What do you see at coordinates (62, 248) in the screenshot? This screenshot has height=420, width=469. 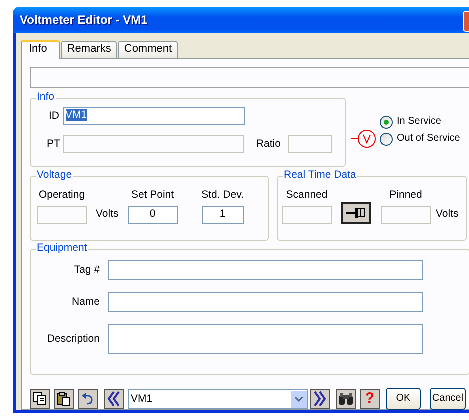 I see `group-title: Equipment` at bounding box center [62, 248].